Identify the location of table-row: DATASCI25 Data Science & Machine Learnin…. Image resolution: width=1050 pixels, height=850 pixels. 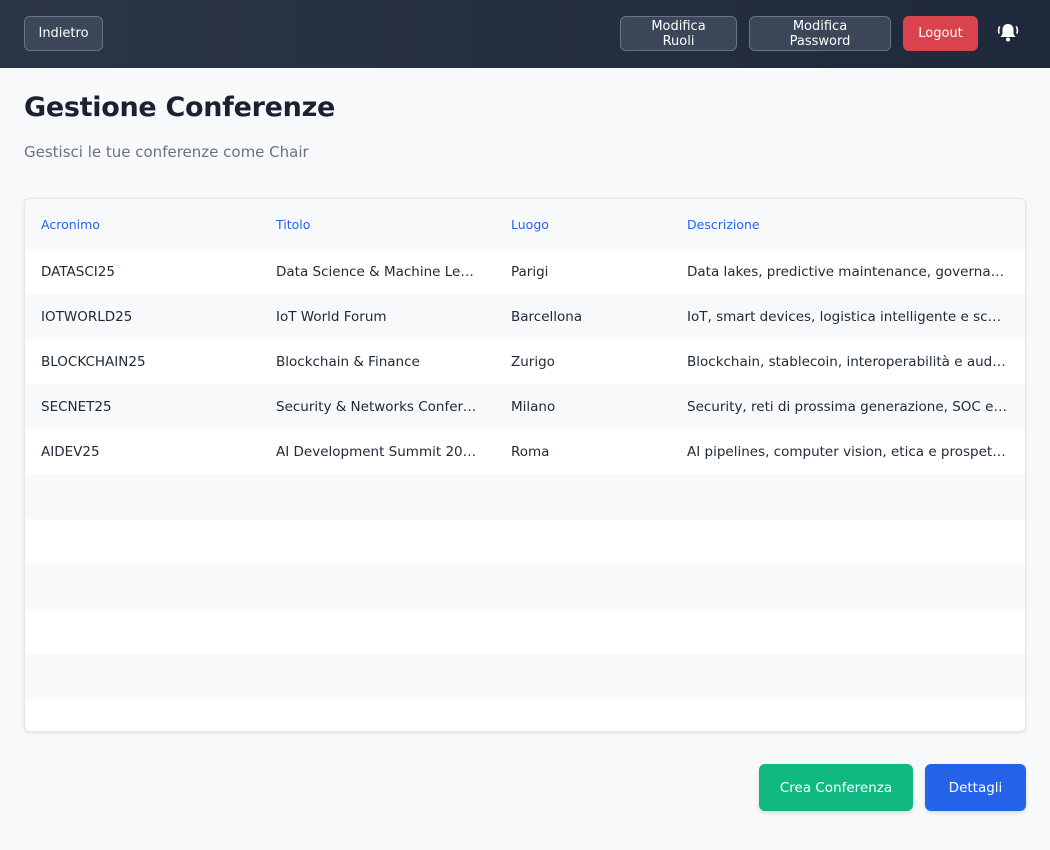
(525, 271).